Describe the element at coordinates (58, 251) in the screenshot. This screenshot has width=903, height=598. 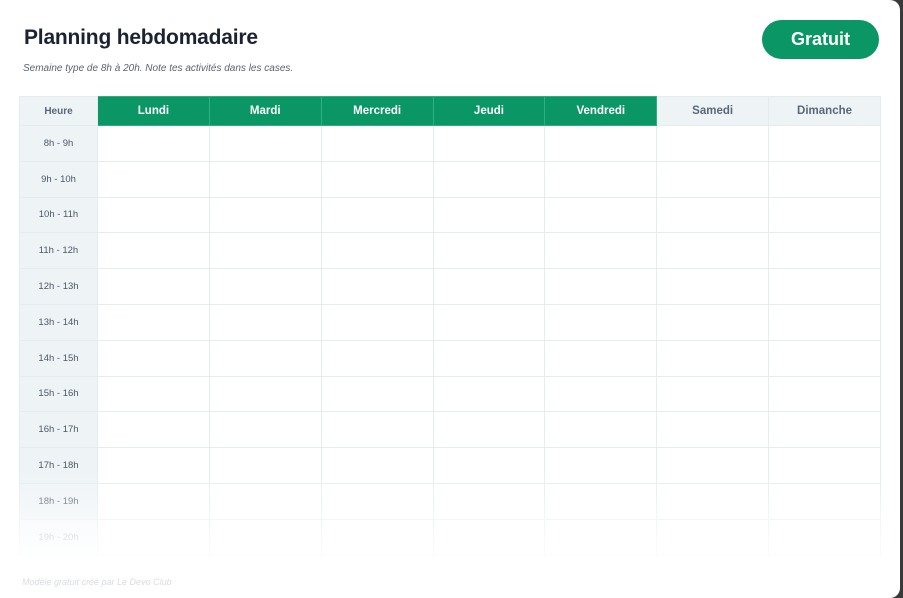
I see `hour-label: 11h - 12h` at that location.